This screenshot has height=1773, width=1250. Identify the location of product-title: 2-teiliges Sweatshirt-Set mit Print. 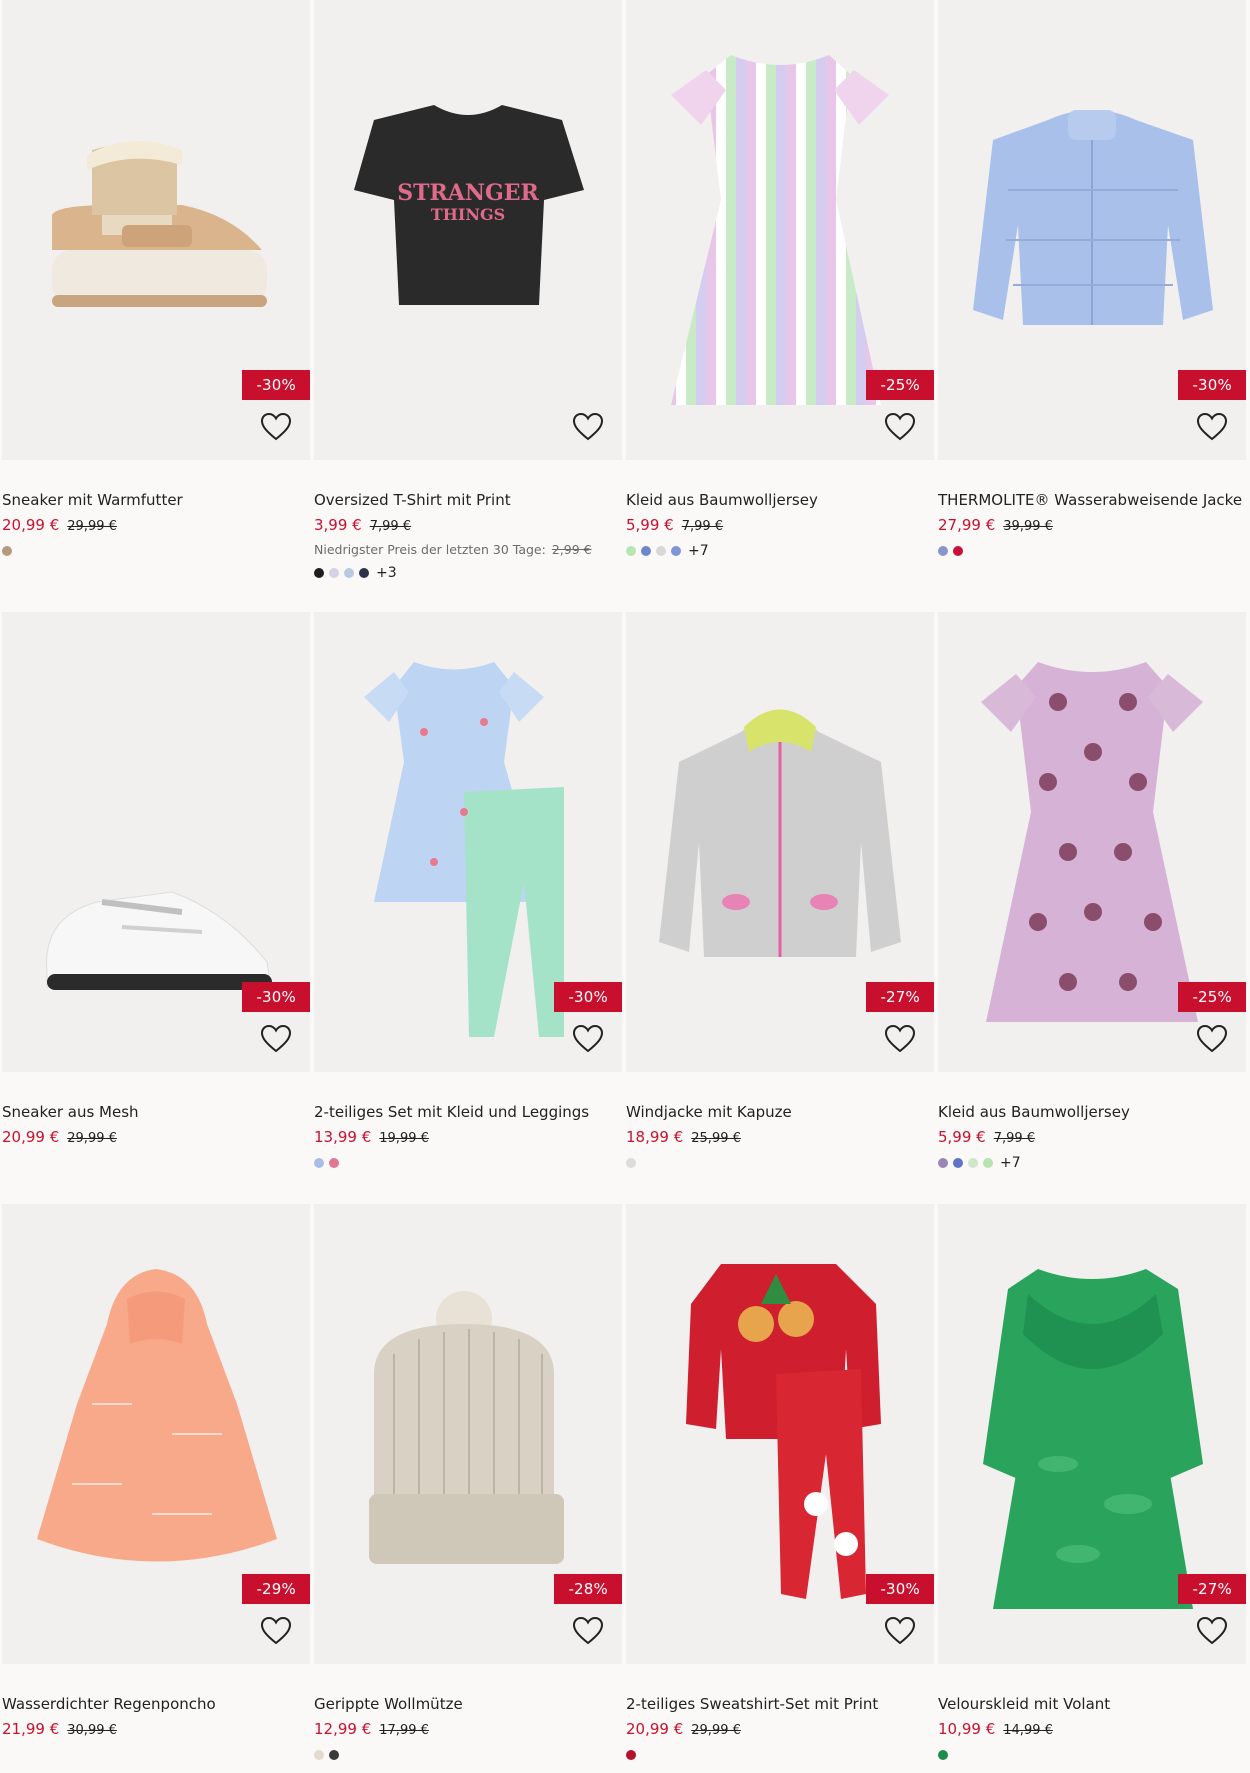
(780, 1704).